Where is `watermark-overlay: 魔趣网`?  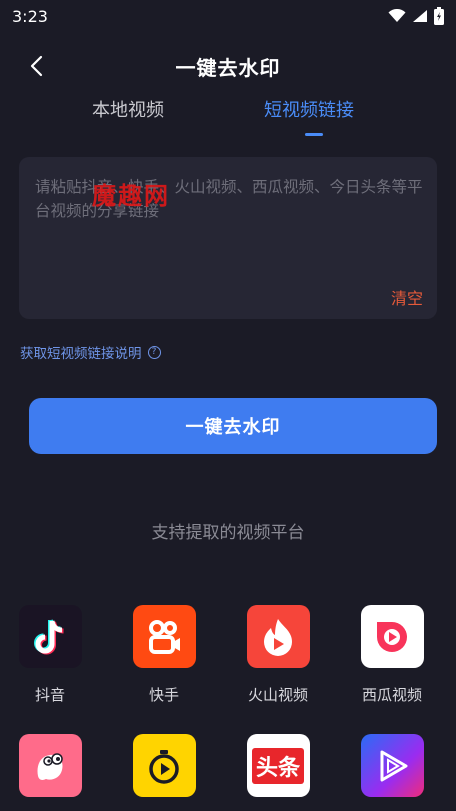
watermark-overlay: 魔趣网 is located at coordinates (131, 196).